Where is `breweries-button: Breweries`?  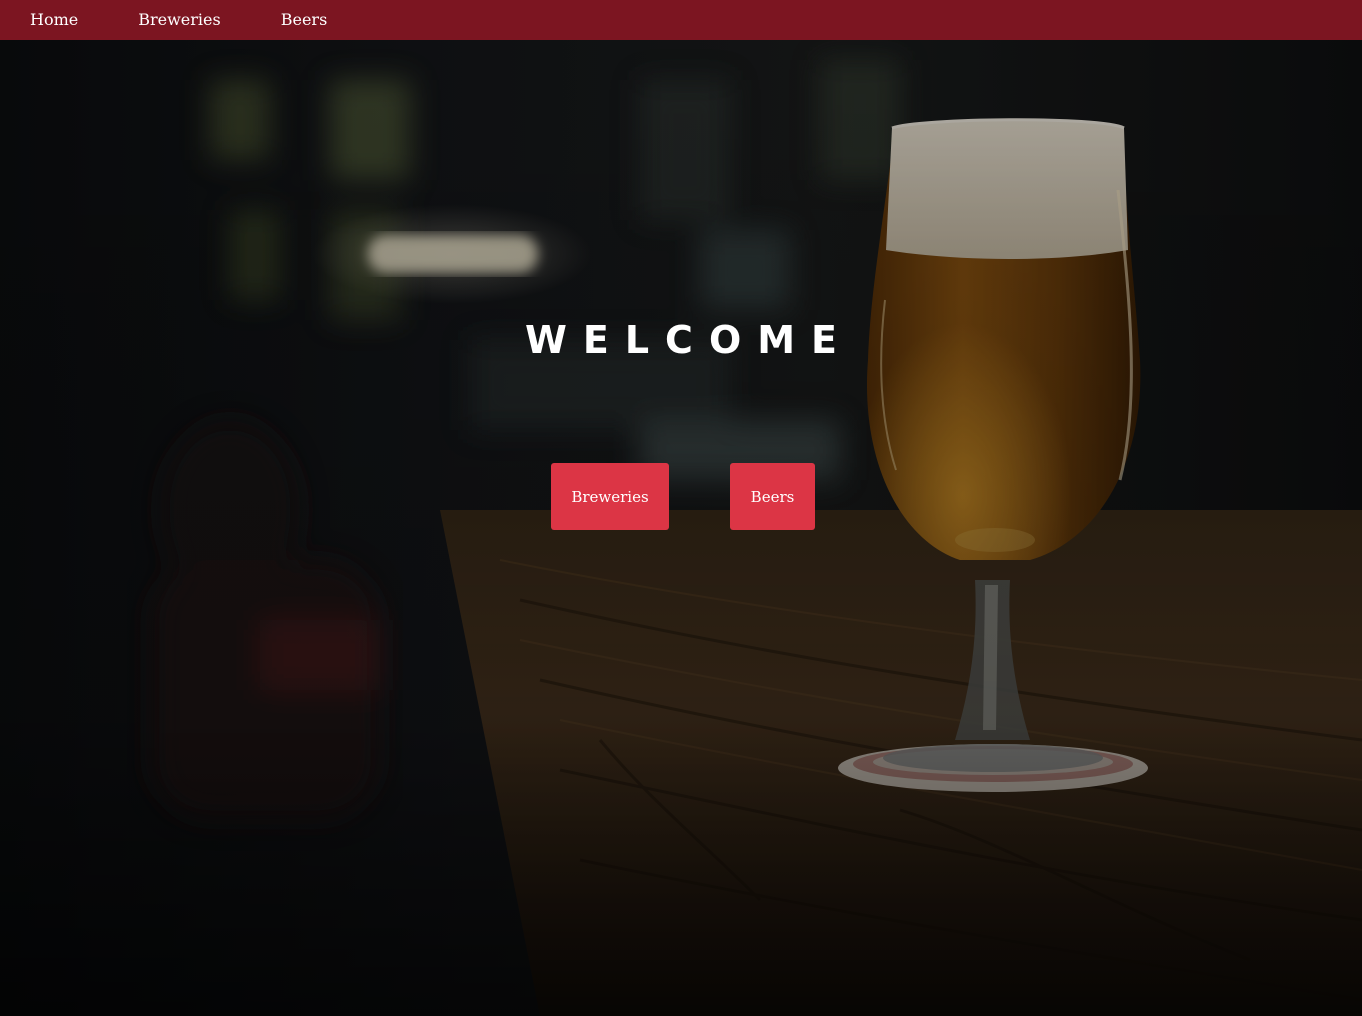
breweries-button: Breweries is located at coordinates (610, 496).